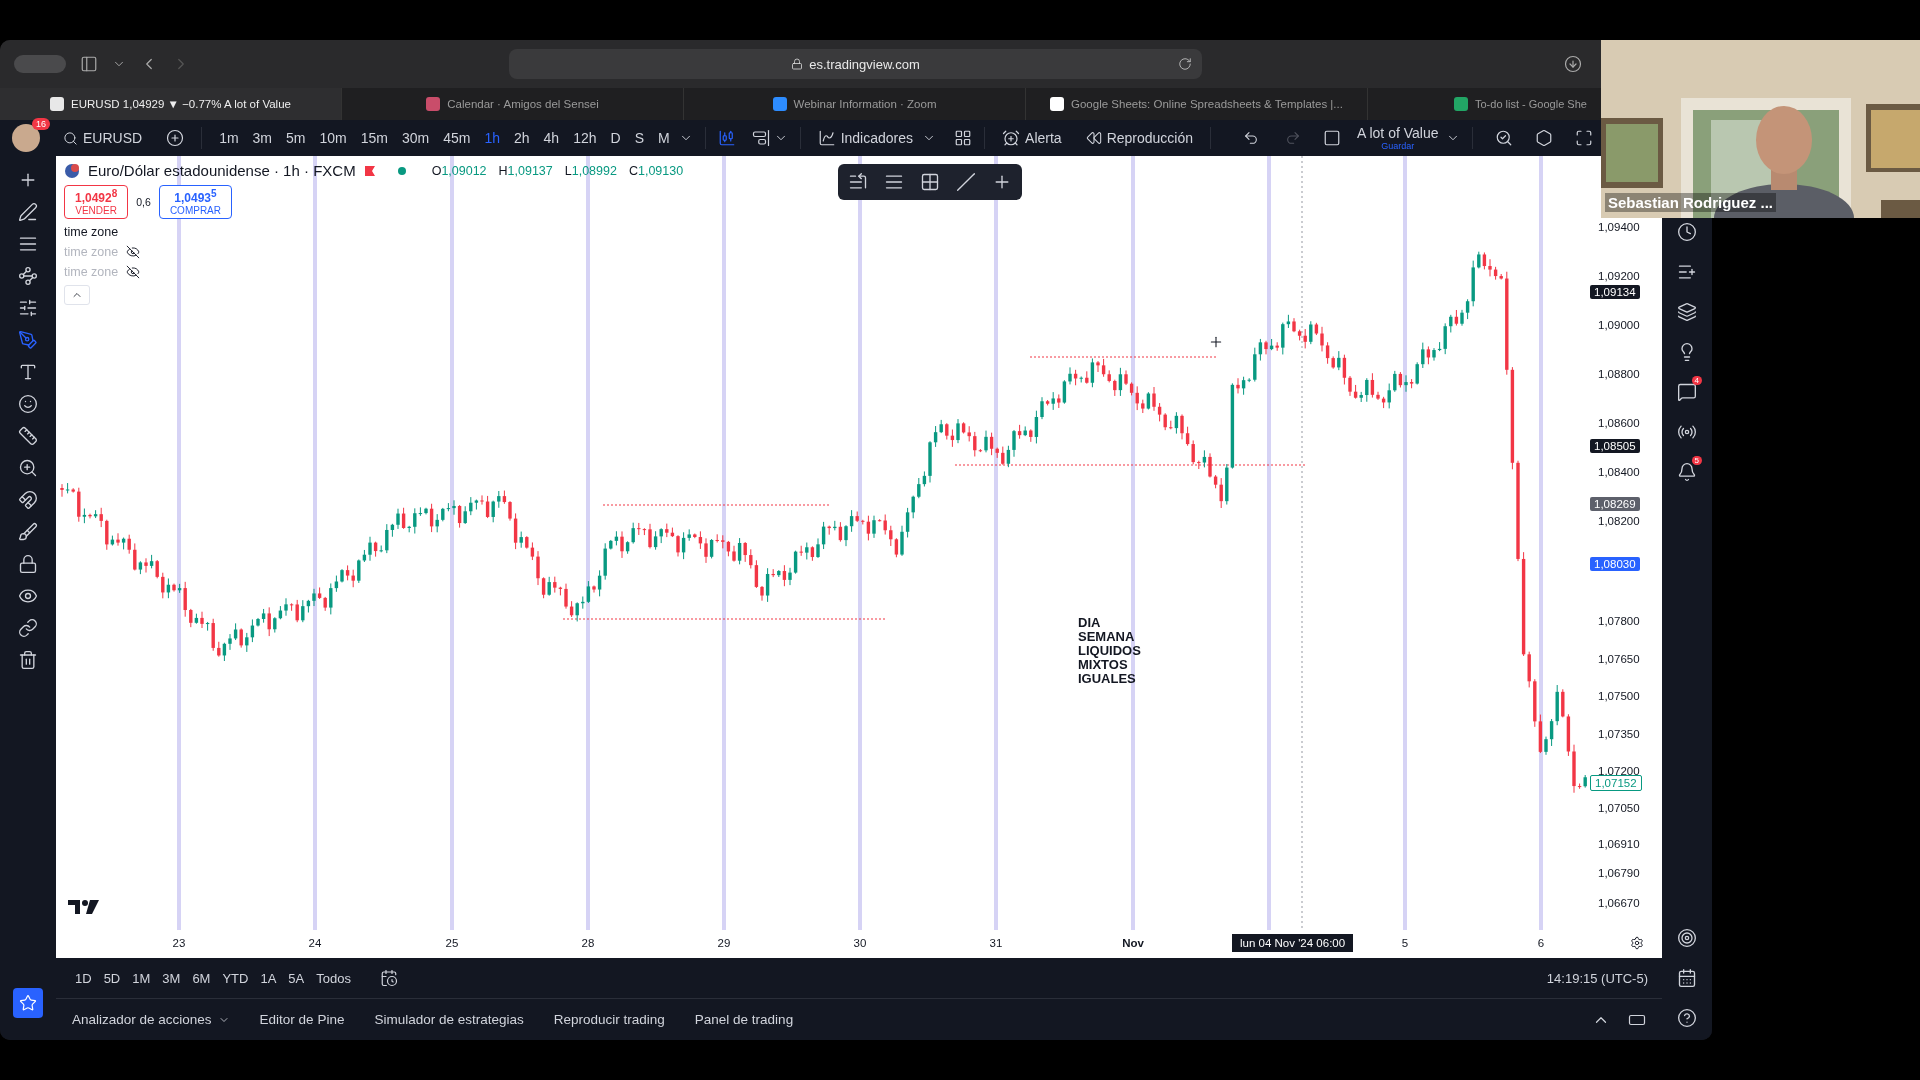 Image resolution: width=1920 pixels, height=1080 pixels. What do you see at coordinates (744, 1019) in the screenshot?
I see `panel-tab: Panel de trading` at bounding box center [744, 1019].